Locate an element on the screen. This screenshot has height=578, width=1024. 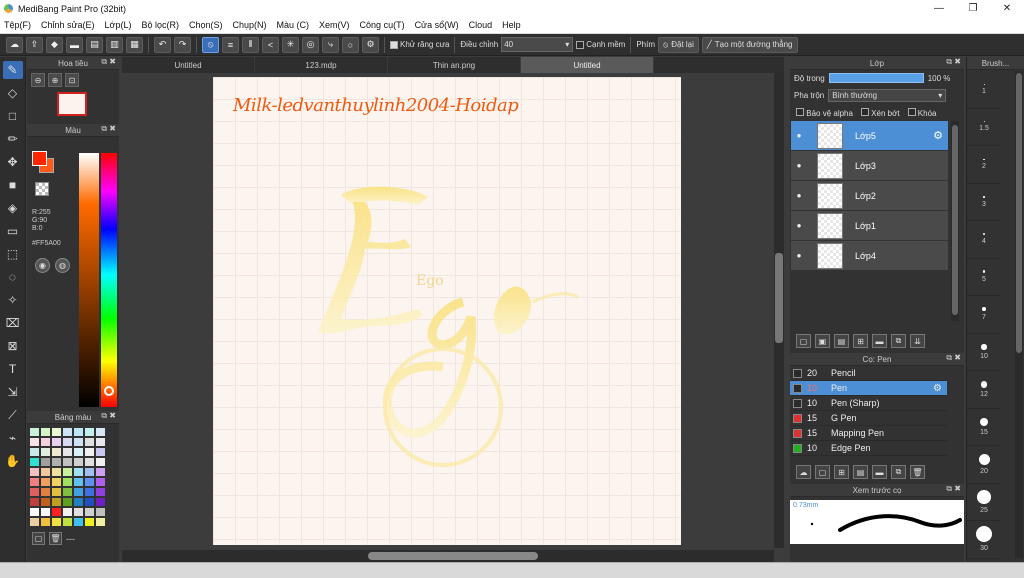
protect-alpha-toggle: Bảo vệ alpha is located at coordinates (824, 113).